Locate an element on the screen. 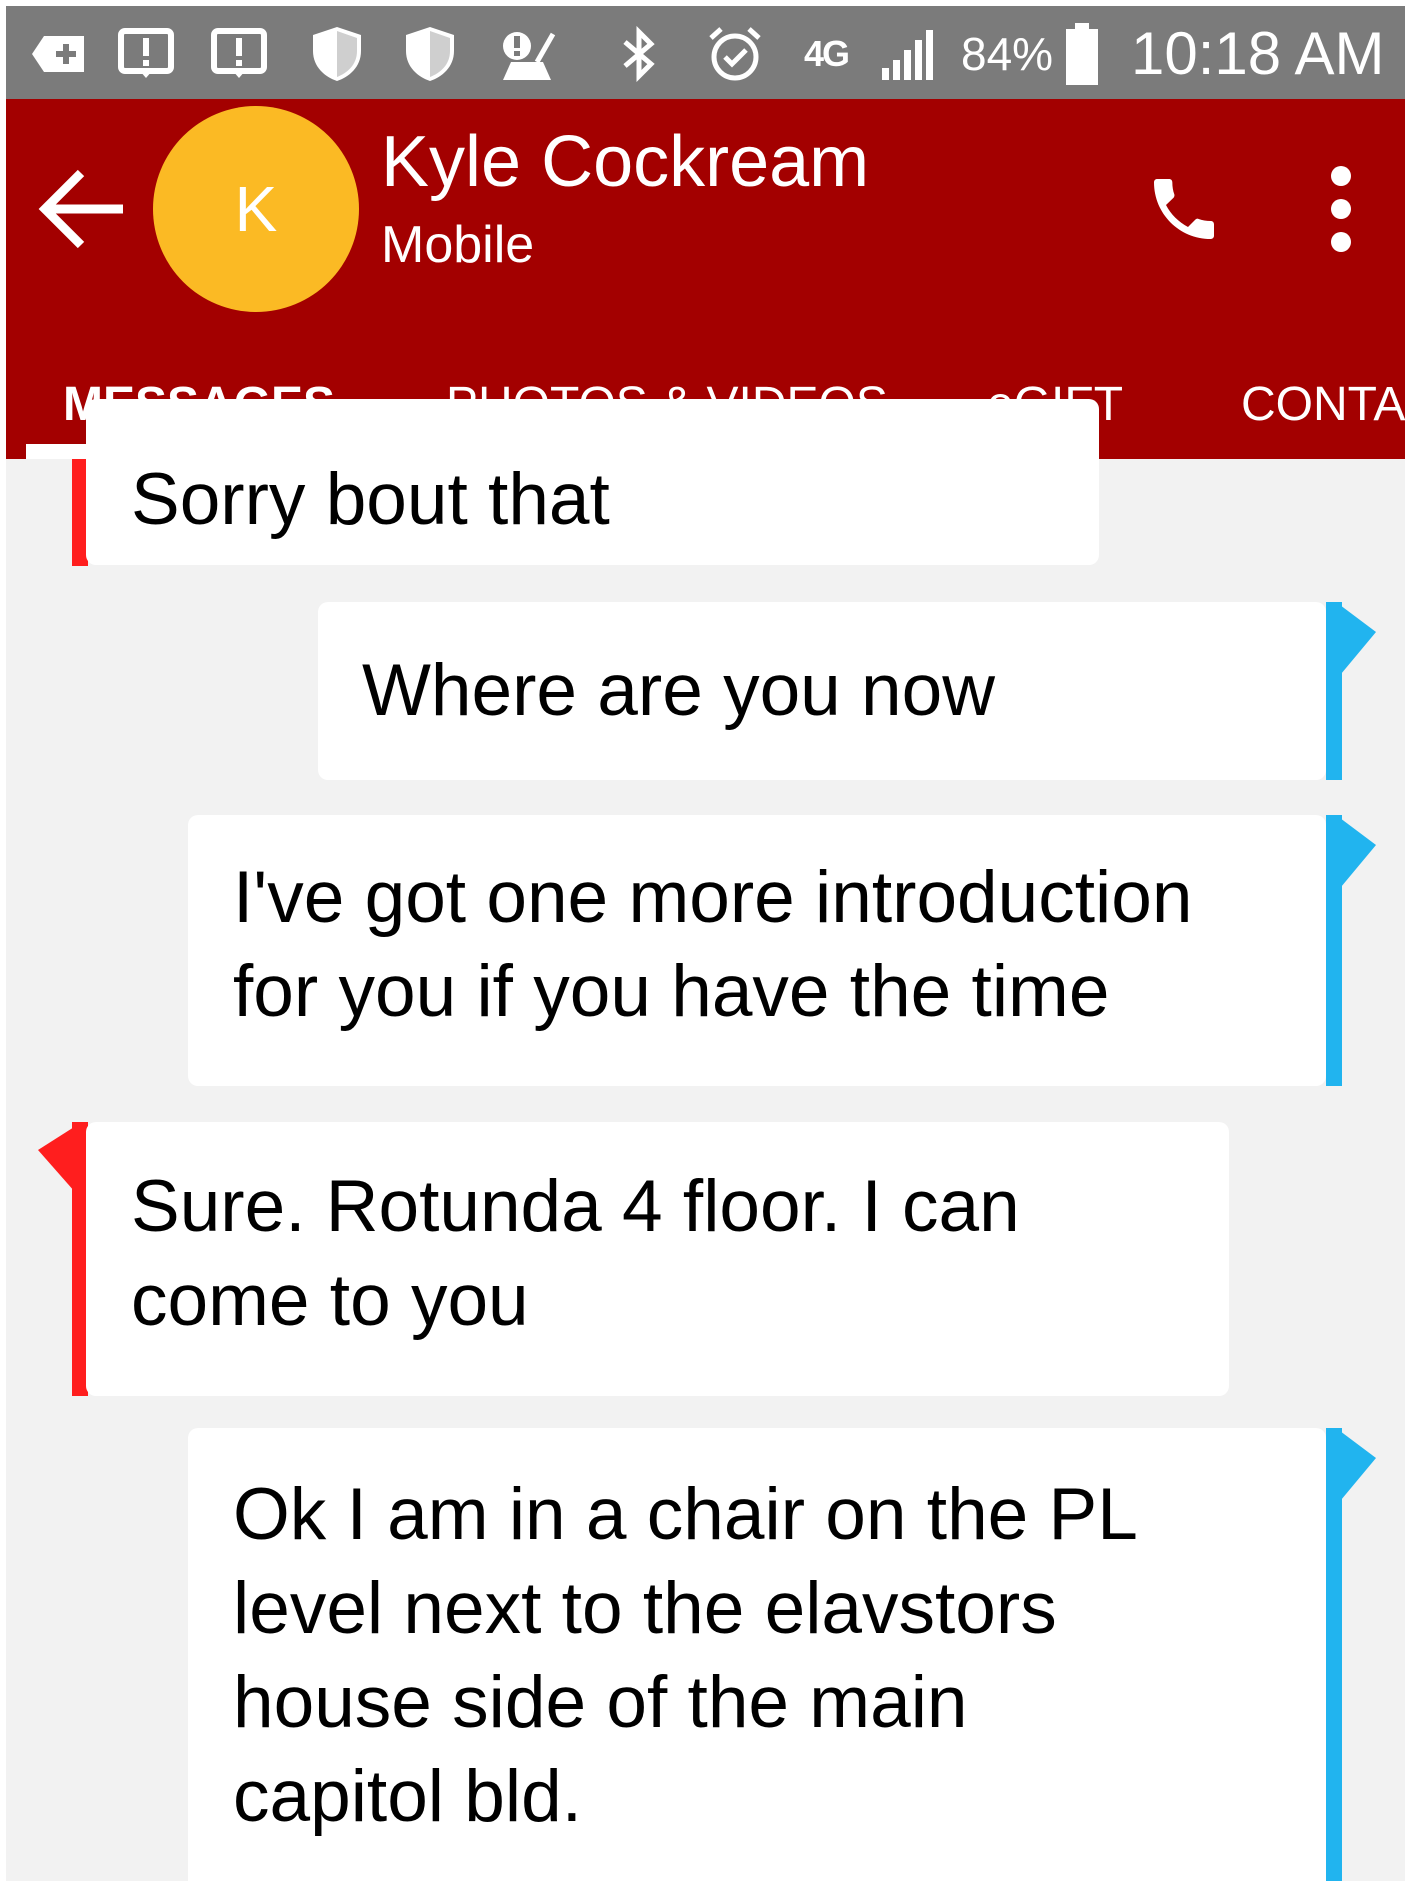 The width and height of the screenshot is (1416, 1881). bluetooth-icon is located at coordinates (639, 54).